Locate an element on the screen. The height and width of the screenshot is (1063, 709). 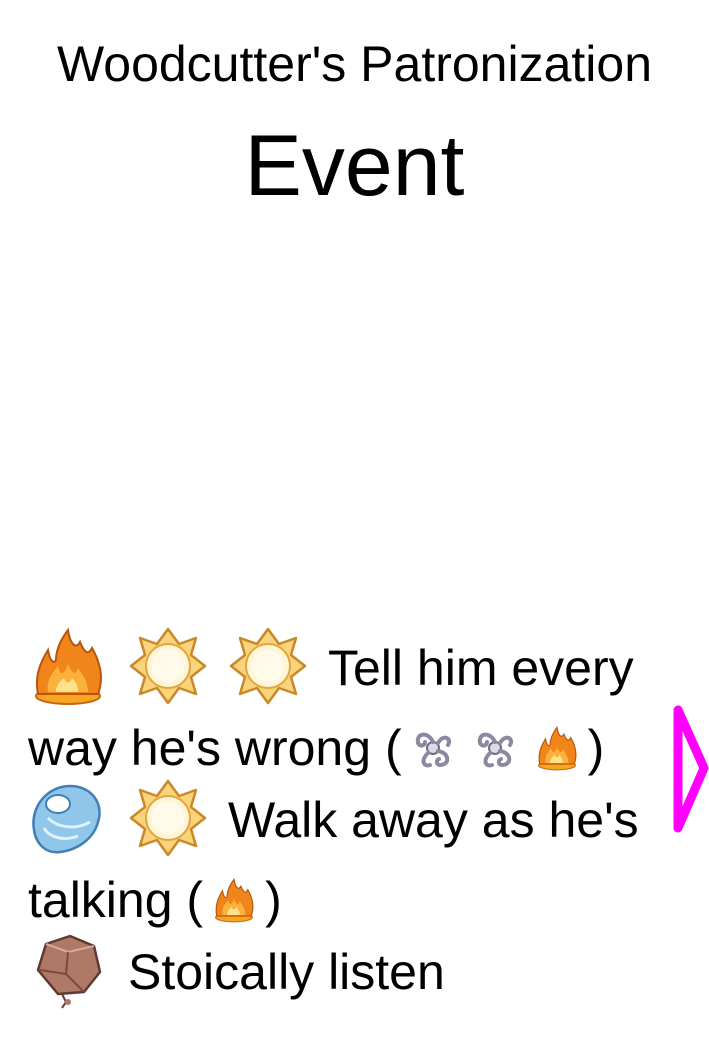
next-arrow-button is located at coordinates (690, 769).